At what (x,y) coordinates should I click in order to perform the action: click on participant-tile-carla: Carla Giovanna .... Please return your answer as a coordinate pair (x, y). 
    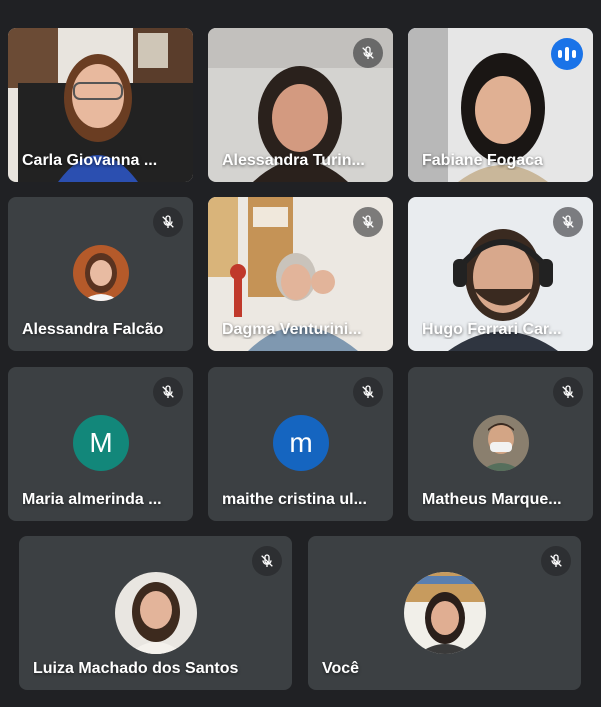
    Looking at the image, I should click on (100, 105).